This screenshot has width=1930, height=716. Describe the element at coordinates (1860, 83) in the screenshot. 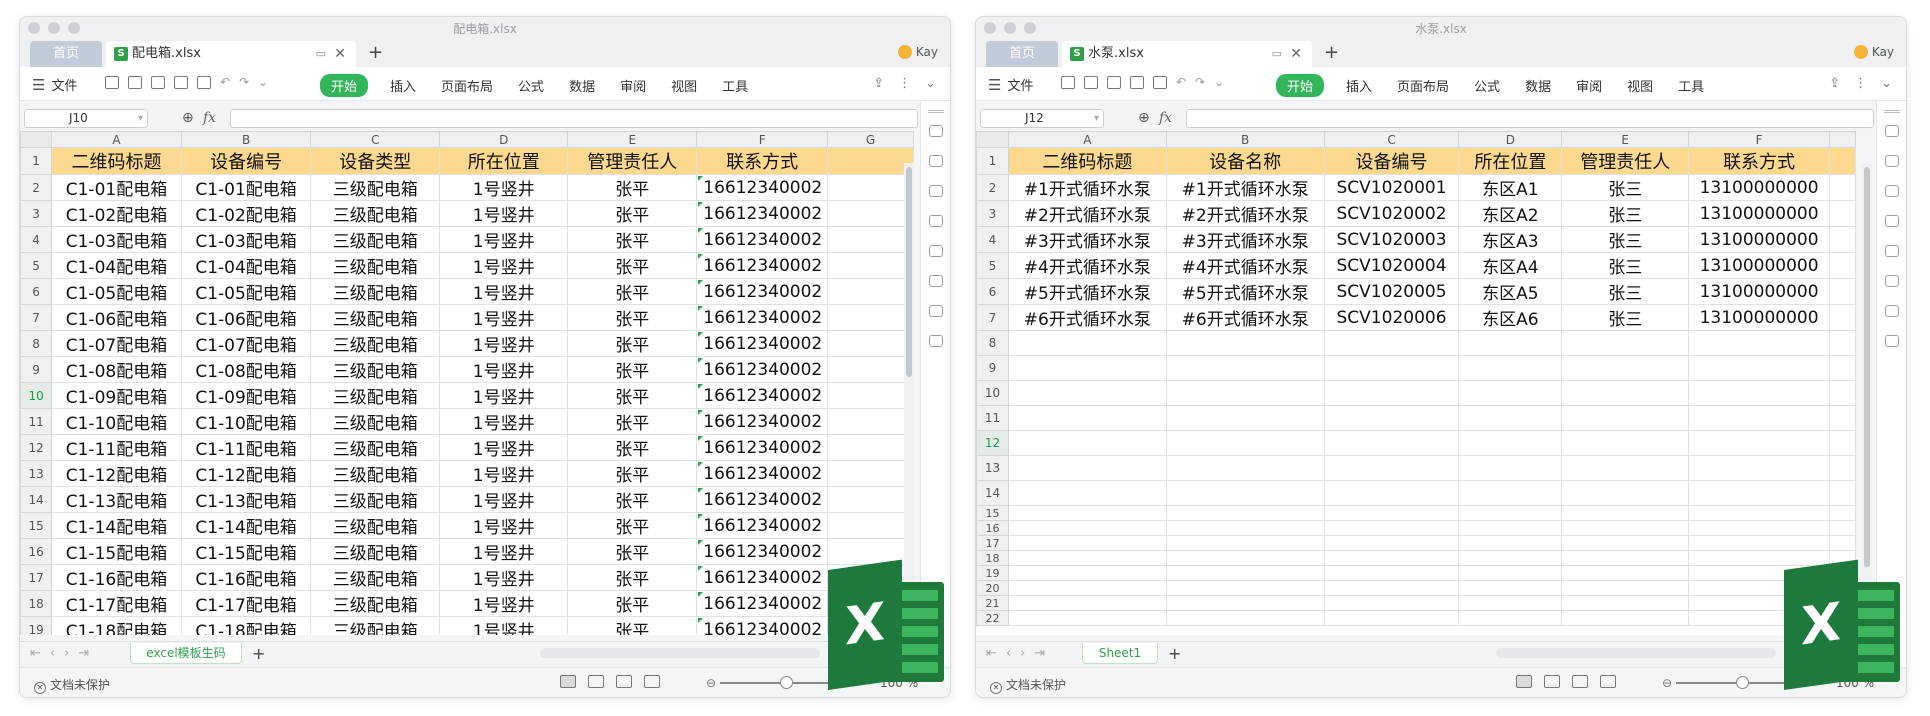

I see `more-icon: ⋮` at that location.